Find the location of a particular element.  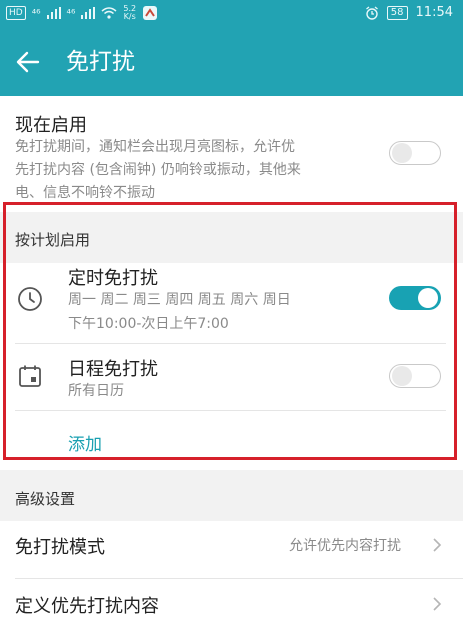

cell-bars-icon is located at coordinates (53, 13).